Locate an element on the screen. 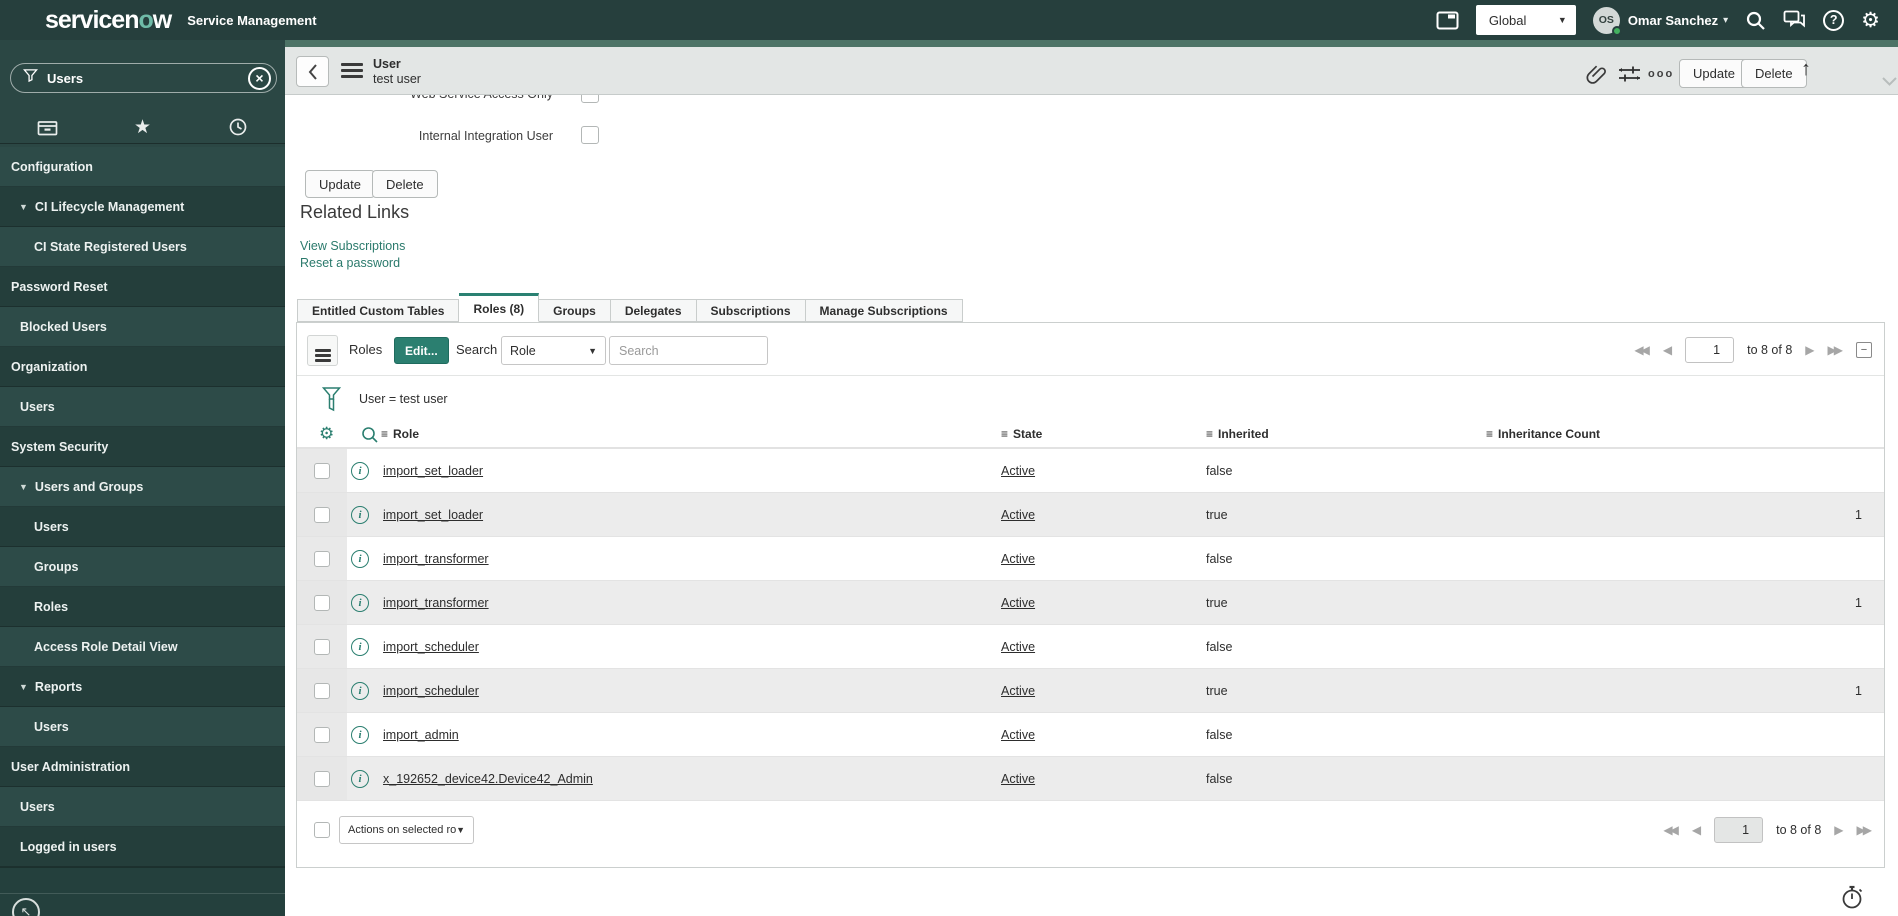 This screenshot has width=1898, height=916. tab-entitled-custom-tables: Entitled Custom Tables is located at coordinates (378, 310).